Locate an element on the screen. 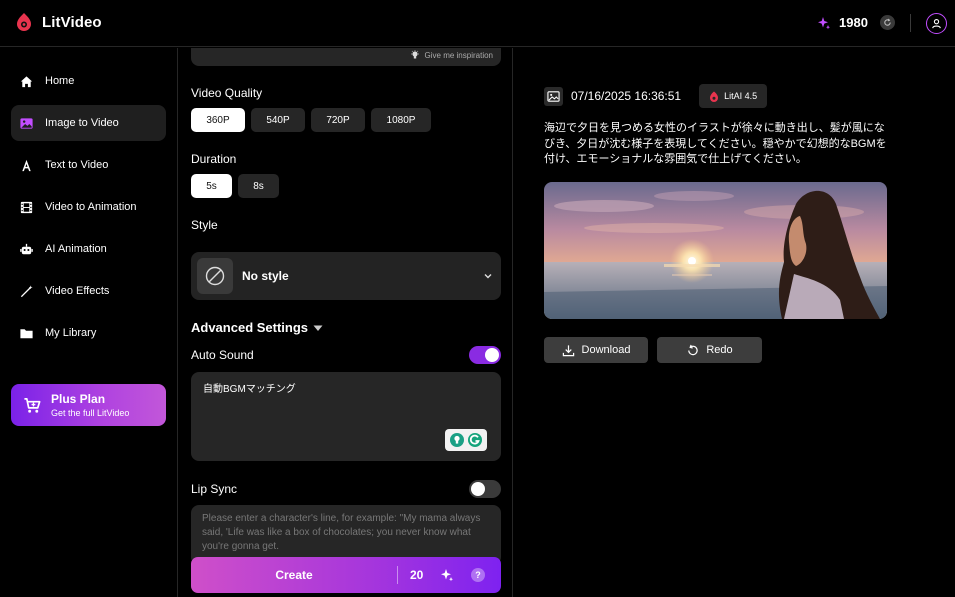 This screenshot has width=955, height=597. plus-plan-card: Plus Plan Get the full LitVideo is located at coordinates (88, 405).